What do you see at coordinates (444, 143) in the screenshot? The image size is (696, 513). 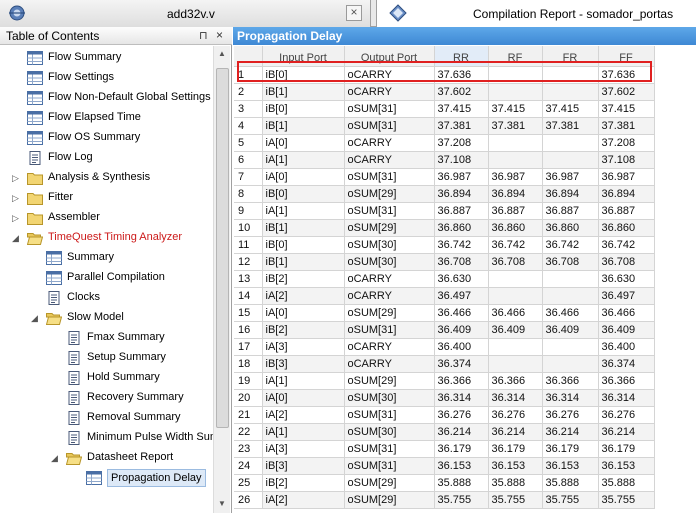 I see `table-row: 5 iA[0] oCARRY 37.208 37.208` at bounding box center [444, 143].